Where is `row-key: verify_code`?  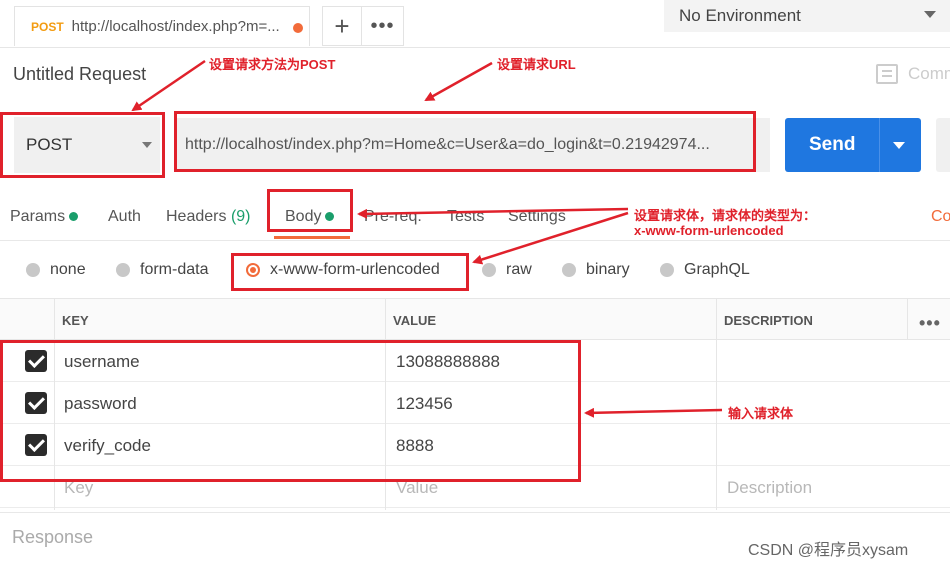
row-key: verify_code is located at coordinates (107, 446).